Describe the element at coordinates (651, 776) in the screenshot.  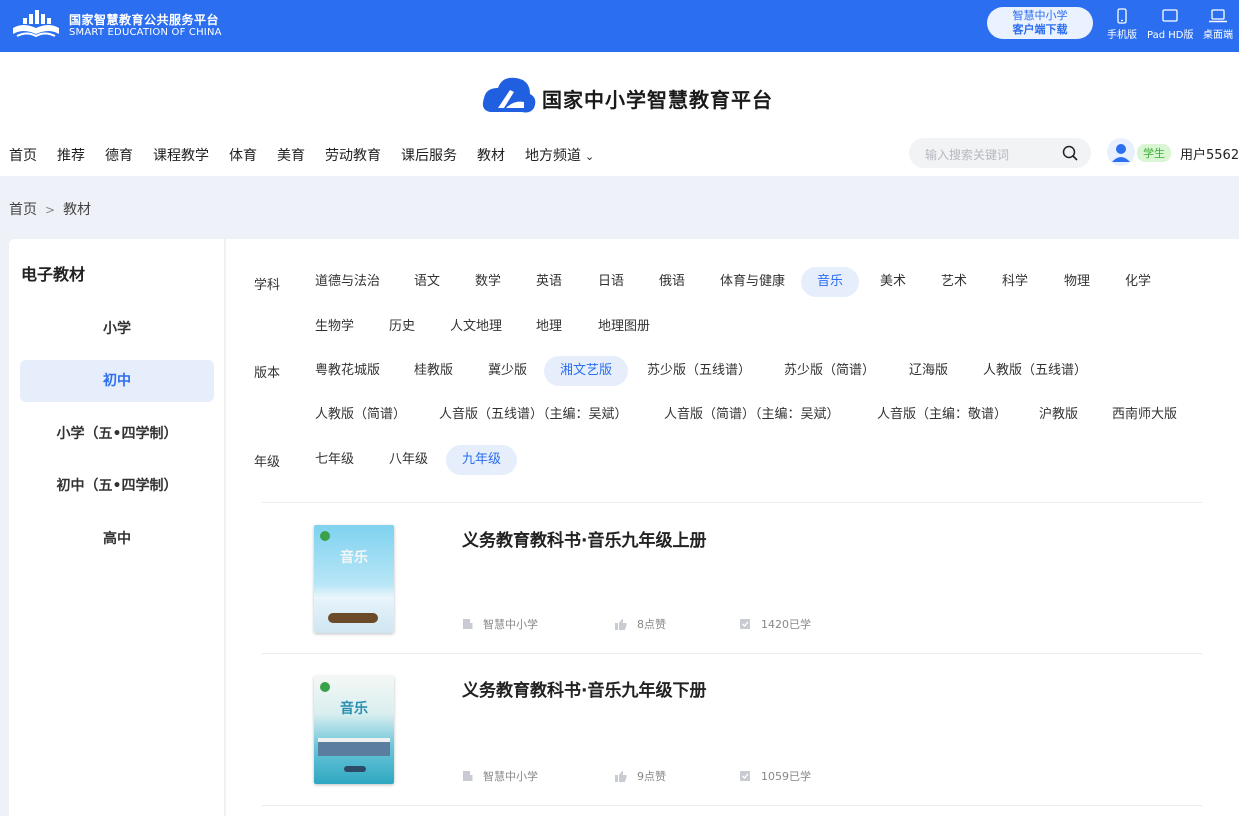
I see `book-likes-text: 9点赞` at that location.